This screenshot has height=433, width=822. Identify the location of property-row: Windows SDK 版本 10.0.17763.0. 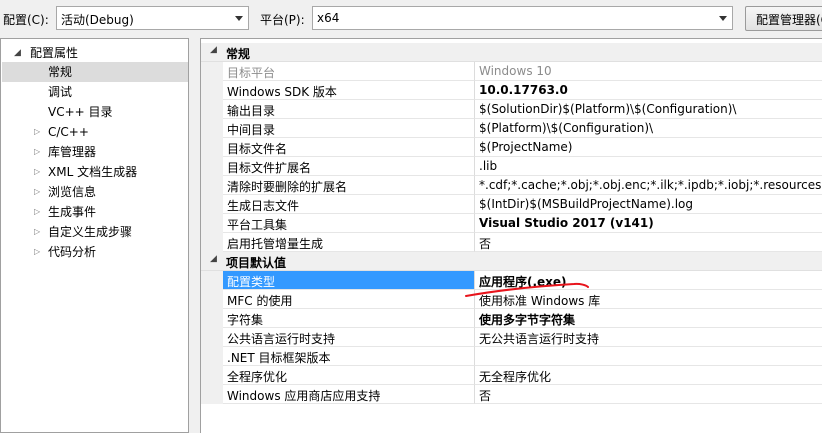
(511, 90).